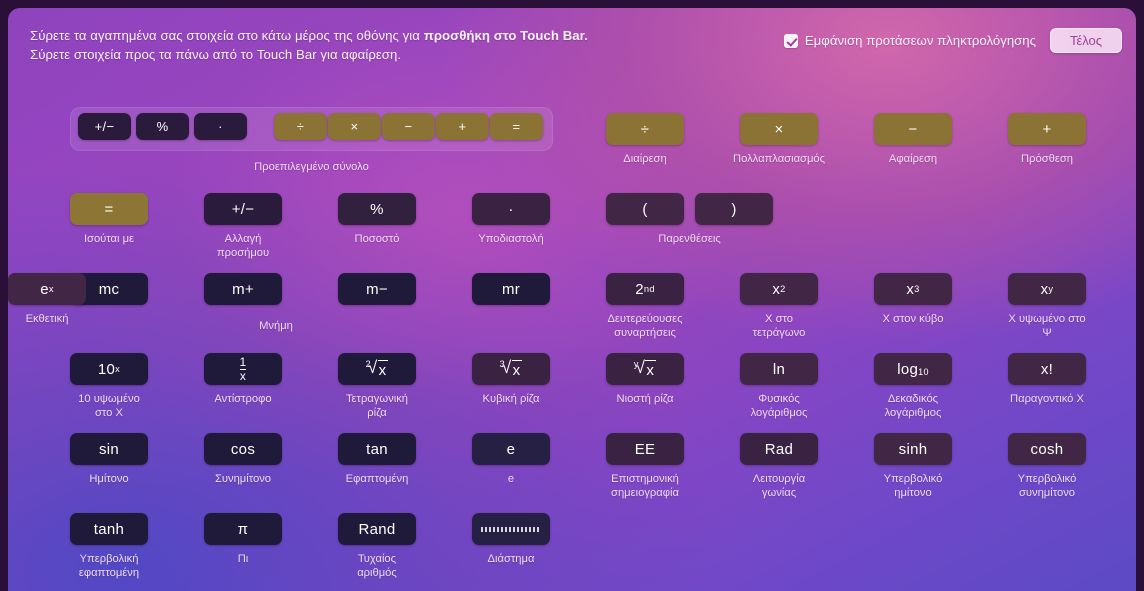 This screenshot has width=1144, height=591. I want to click on sign-change-button-caption: Αλλαγή προσήμου, so click(243, 246).